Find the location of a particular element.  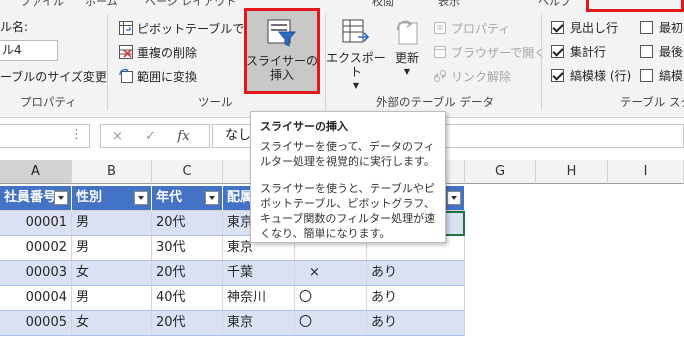

tools-group-label: ツール is located at coordinates (215, 102).